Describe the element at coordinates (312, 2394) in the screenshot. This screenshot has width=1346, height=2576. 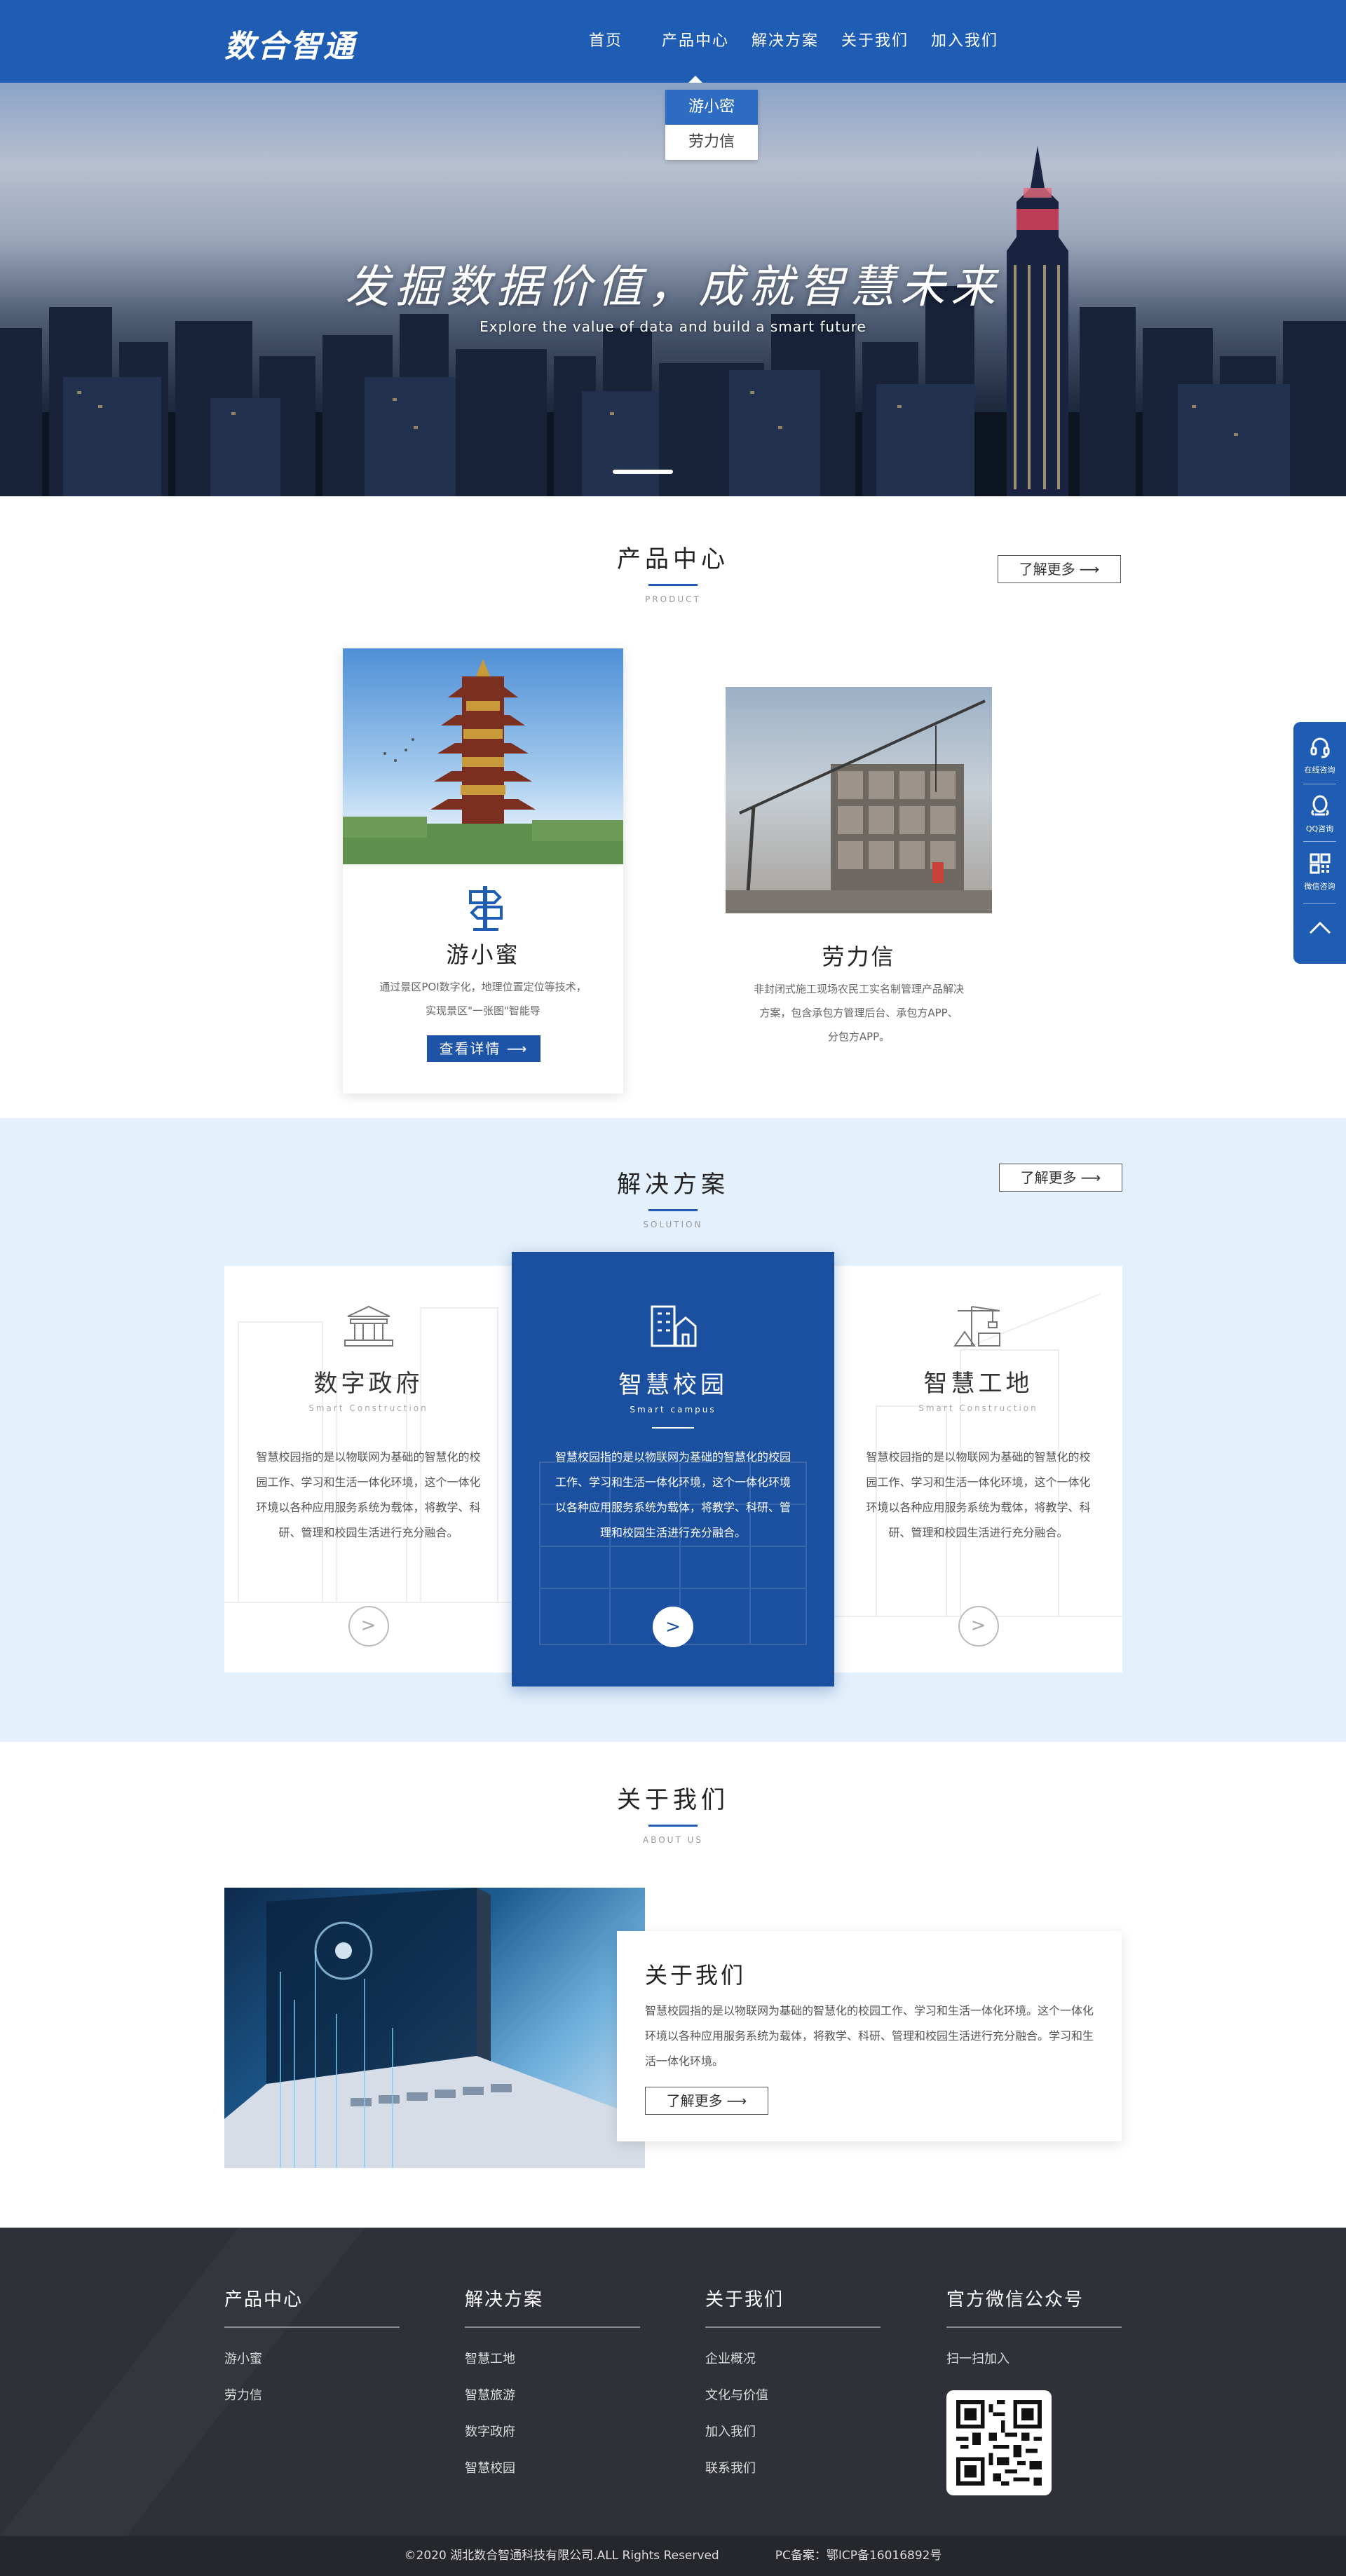
I see `footer-link: 劳力信` at that location.